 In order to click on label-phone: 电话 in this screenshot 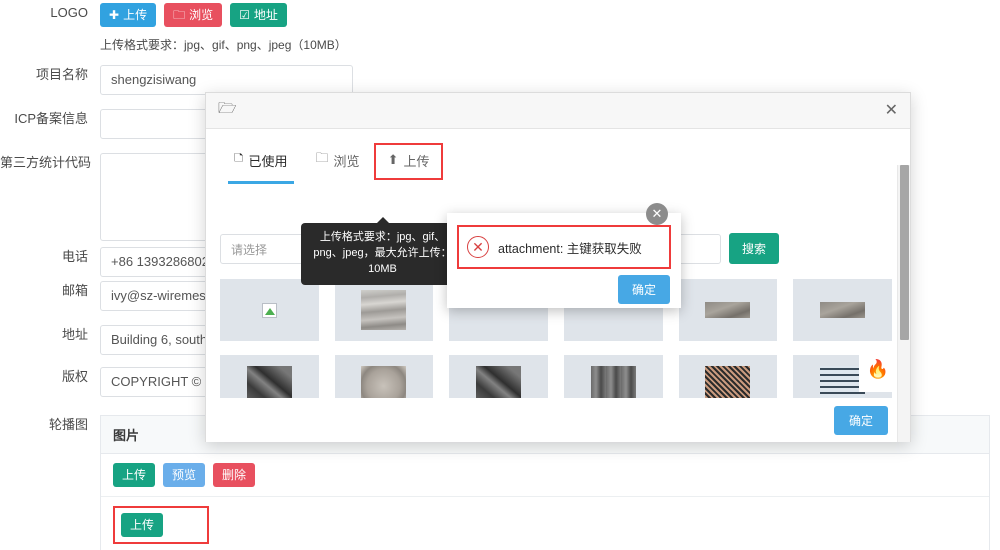, I will do `click(74, 256)`.